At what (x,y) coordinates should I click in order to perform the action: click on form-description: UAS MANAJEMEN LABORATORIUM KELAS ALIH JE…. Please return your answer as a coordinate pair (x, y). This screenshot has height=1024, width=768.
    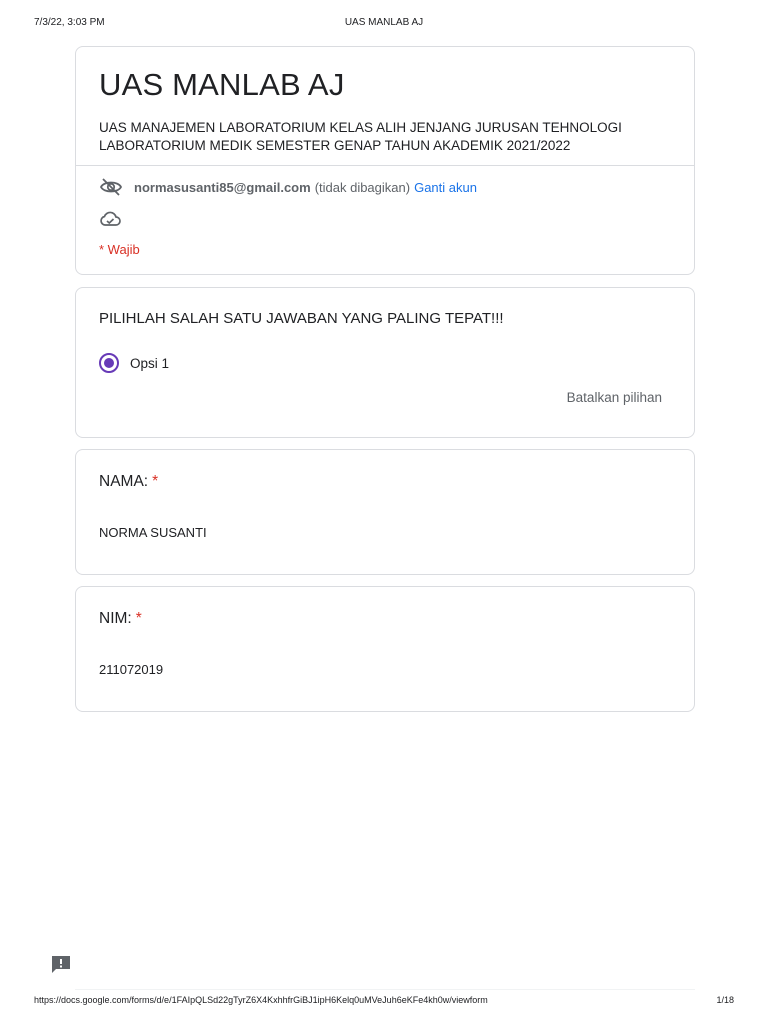
    Looking at the image, I should click on (379, 137).